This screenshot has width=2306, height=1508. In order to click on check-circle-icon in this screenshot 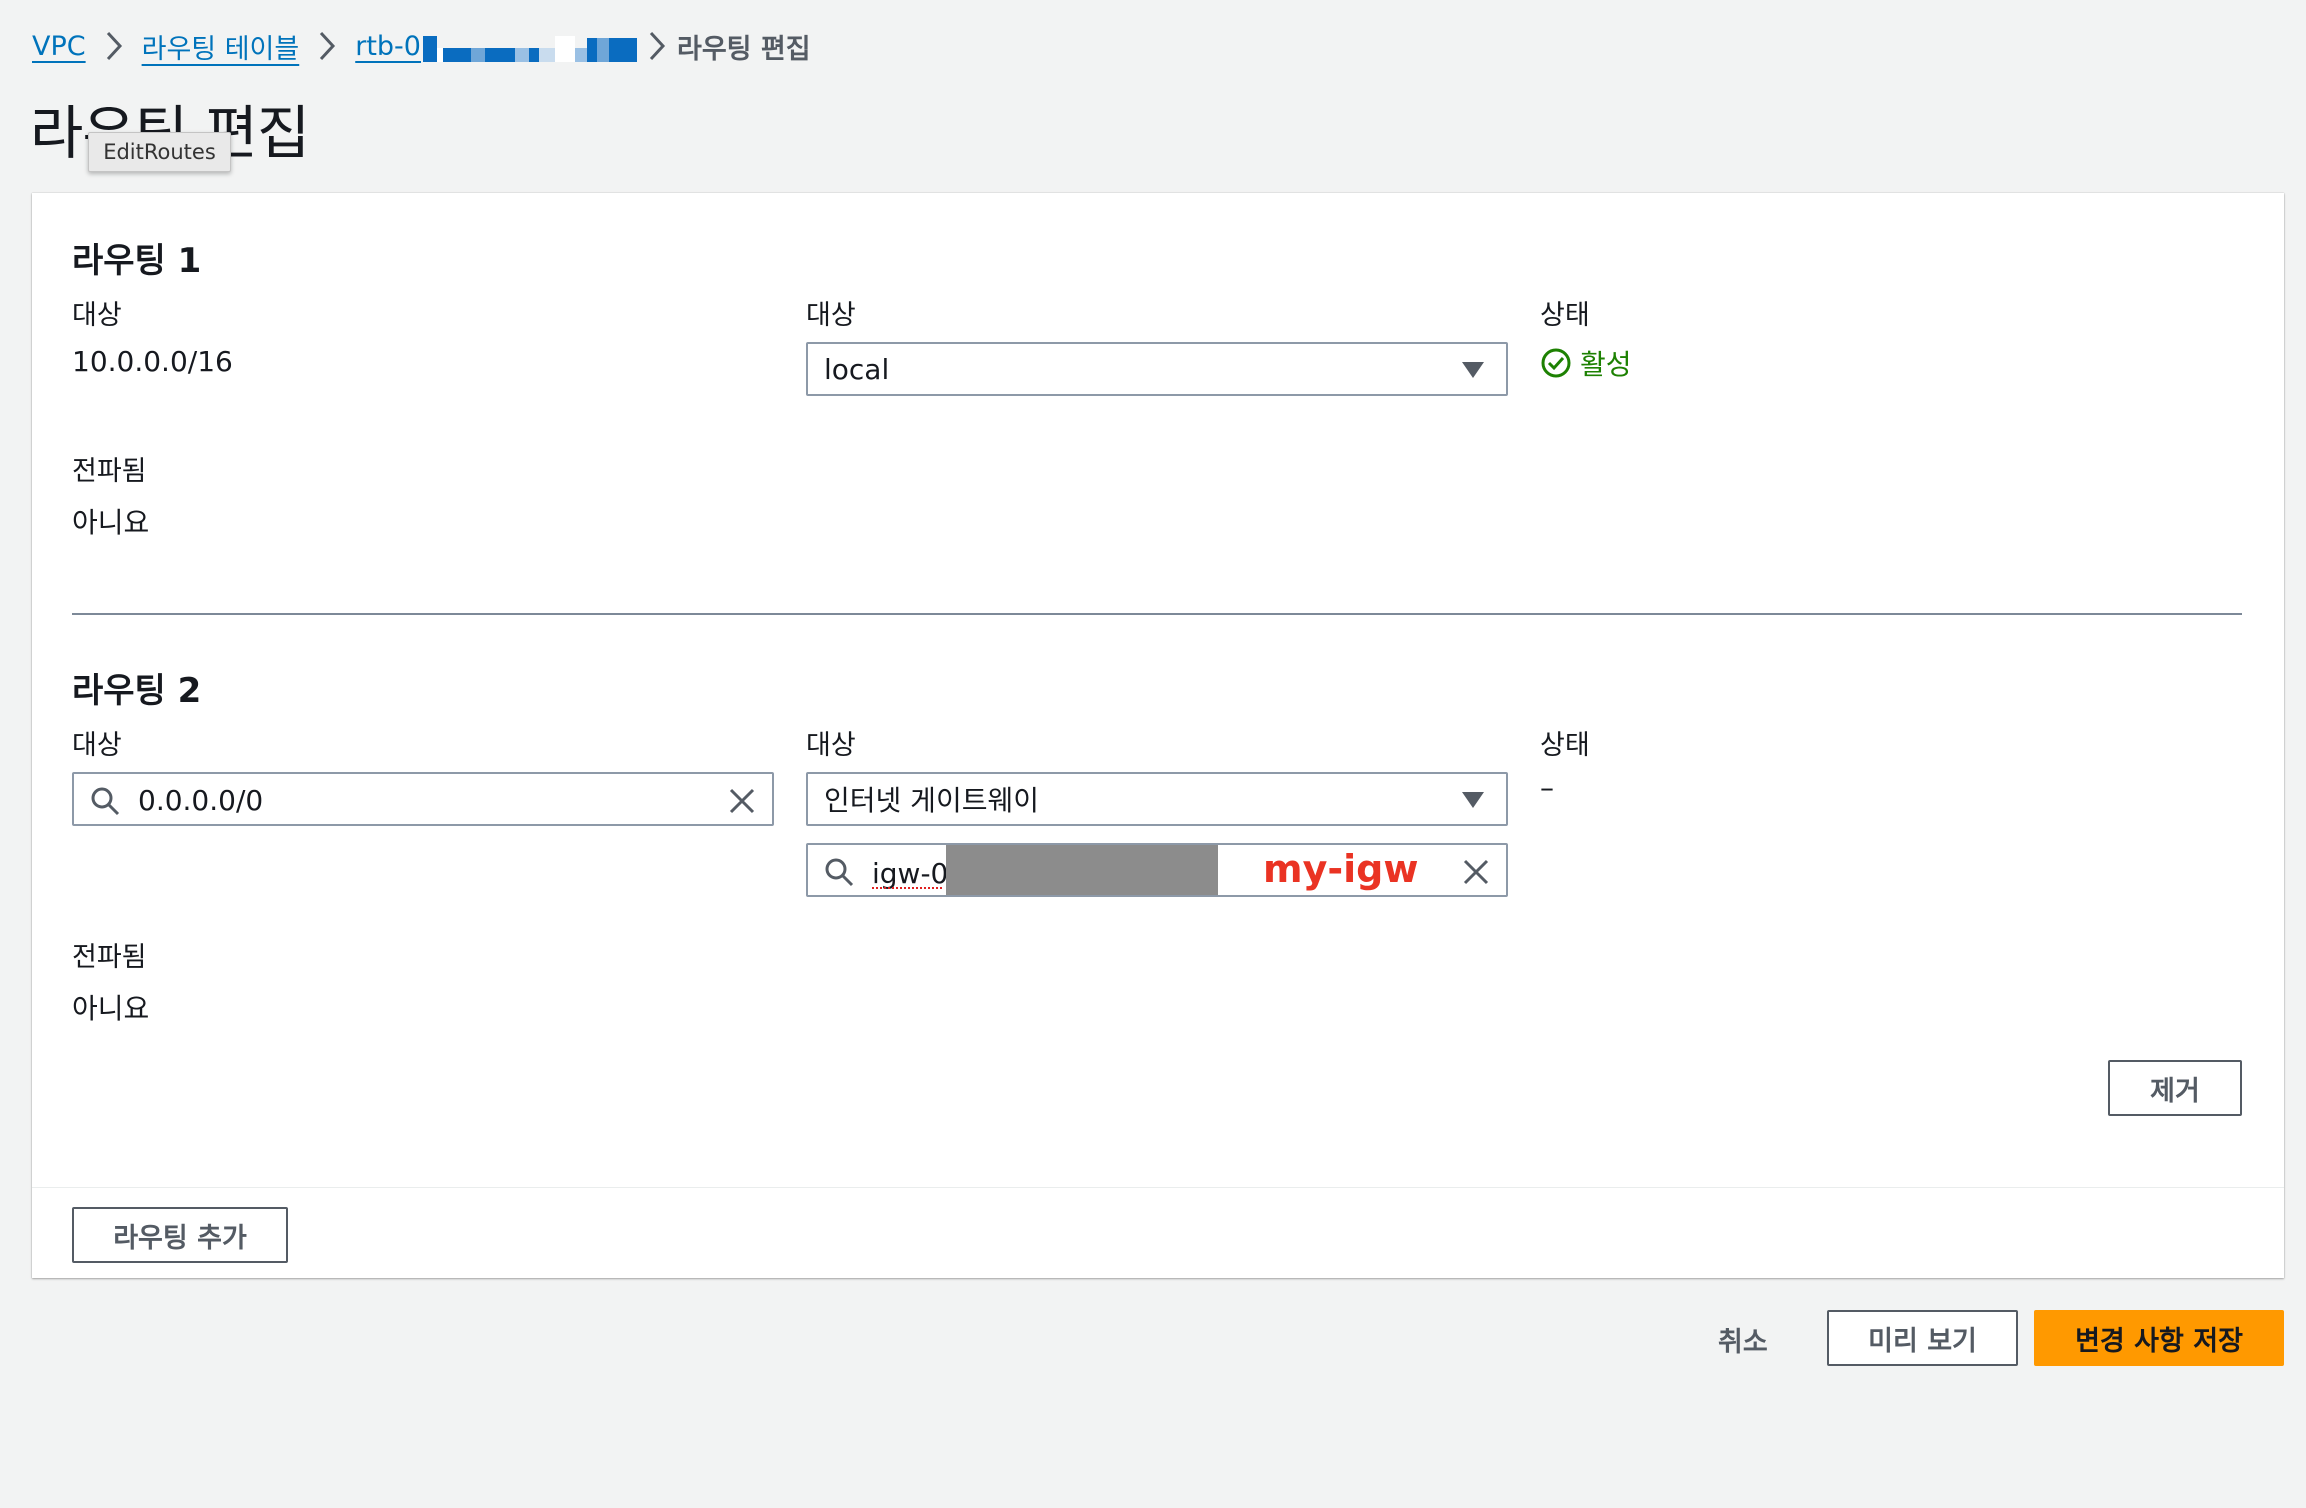, I will do `click(1556, 363)`.